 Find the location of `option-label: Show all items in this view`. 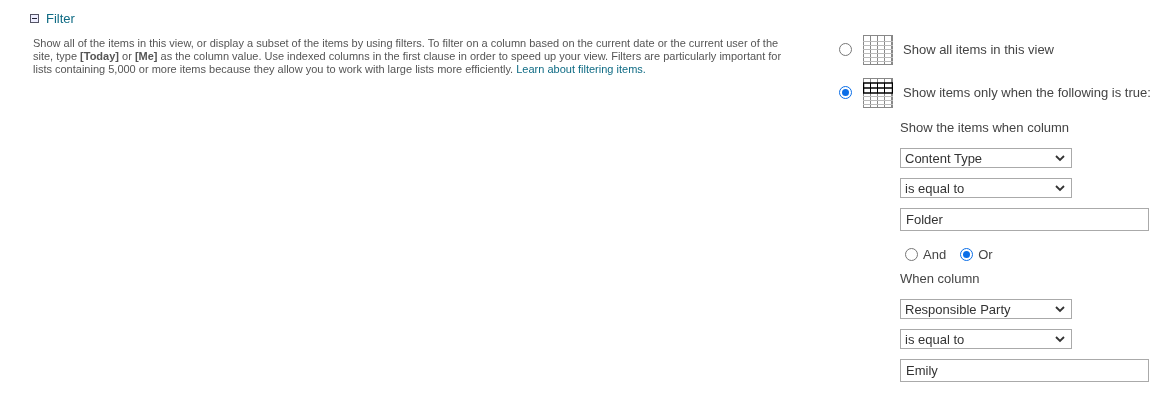

option-label: Show all items in this view is located at coordinates (978, 49).